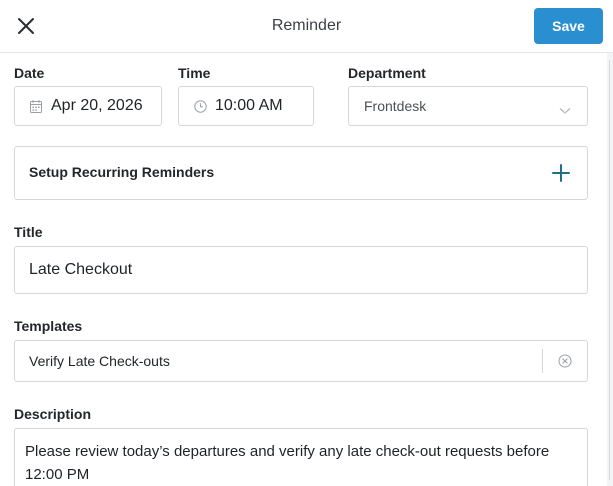  I want to click on calendar-icon, so click(36, 106).